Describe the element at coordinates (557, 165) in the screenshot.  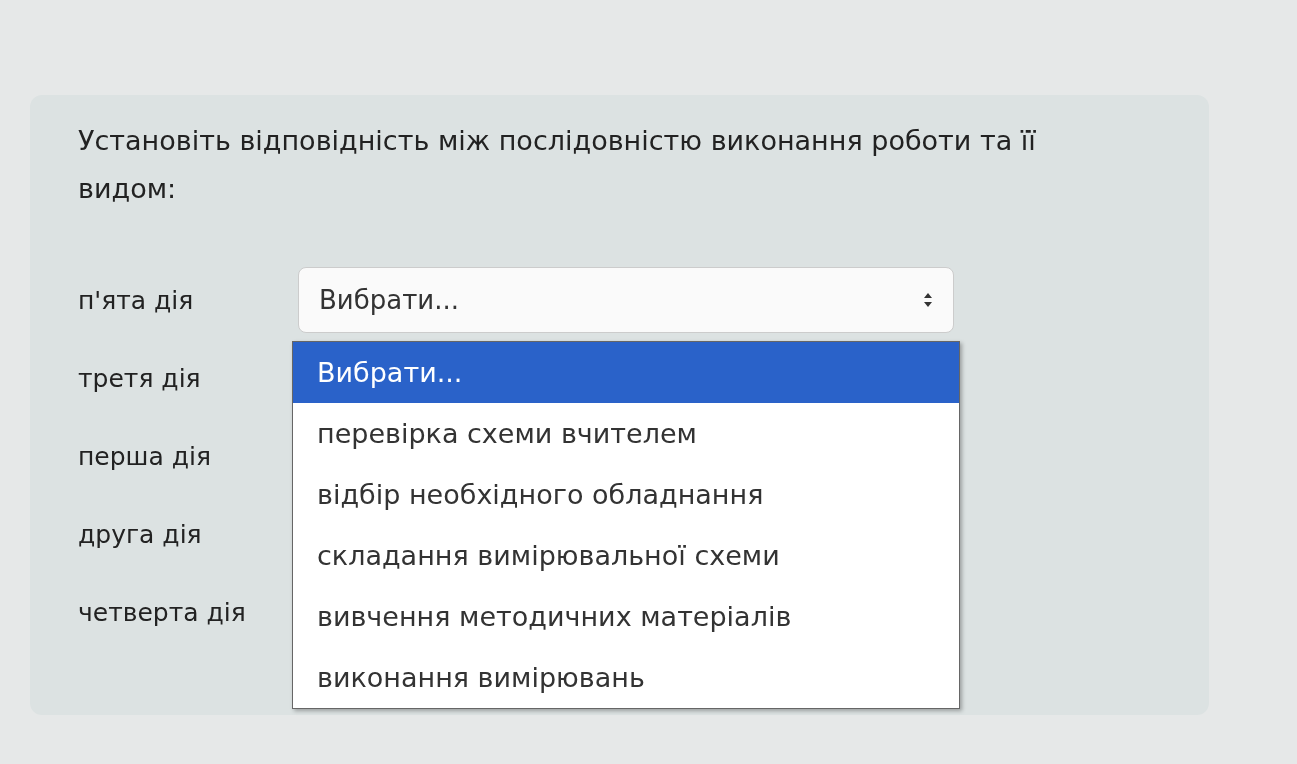
I see `question-text: Установіть відповідність між послідовністю виконання роботи та її видом:` at that location.